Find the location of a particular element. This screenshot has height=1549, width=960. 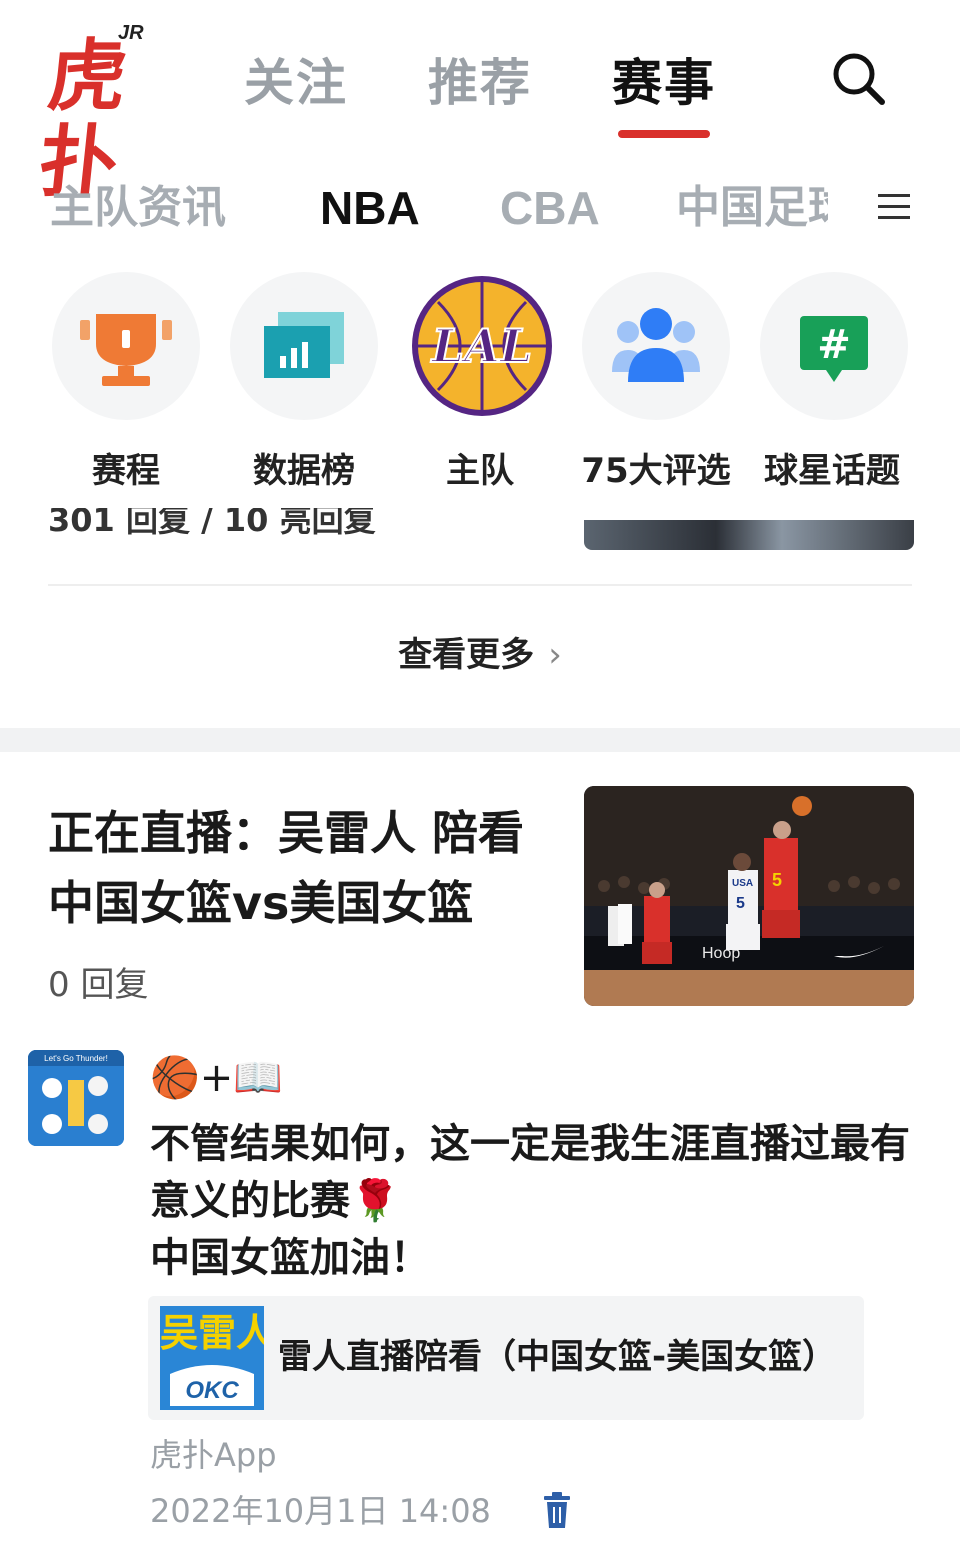

shortcut-label-schedule: 赛程 is located at coordinates (126, 471).